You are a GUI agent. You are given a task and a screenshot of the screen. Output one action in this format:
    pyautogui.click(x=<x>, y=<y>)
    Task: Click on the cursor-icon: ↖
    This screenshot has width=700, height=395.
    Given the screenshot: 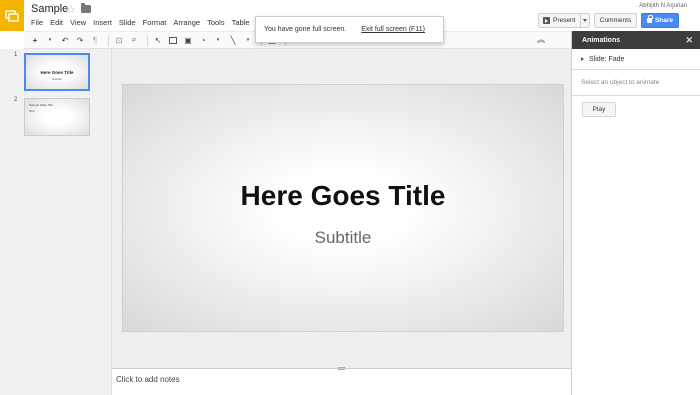 What is the action you would take?
    pyautogui.click(x=158, y=40)
    